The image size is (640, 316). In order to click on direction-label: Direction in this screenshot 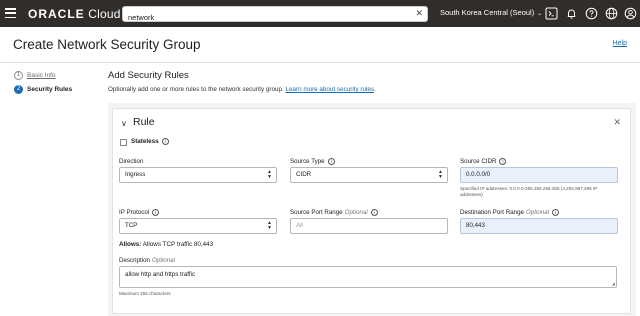, I will do `click(131, 161)`.